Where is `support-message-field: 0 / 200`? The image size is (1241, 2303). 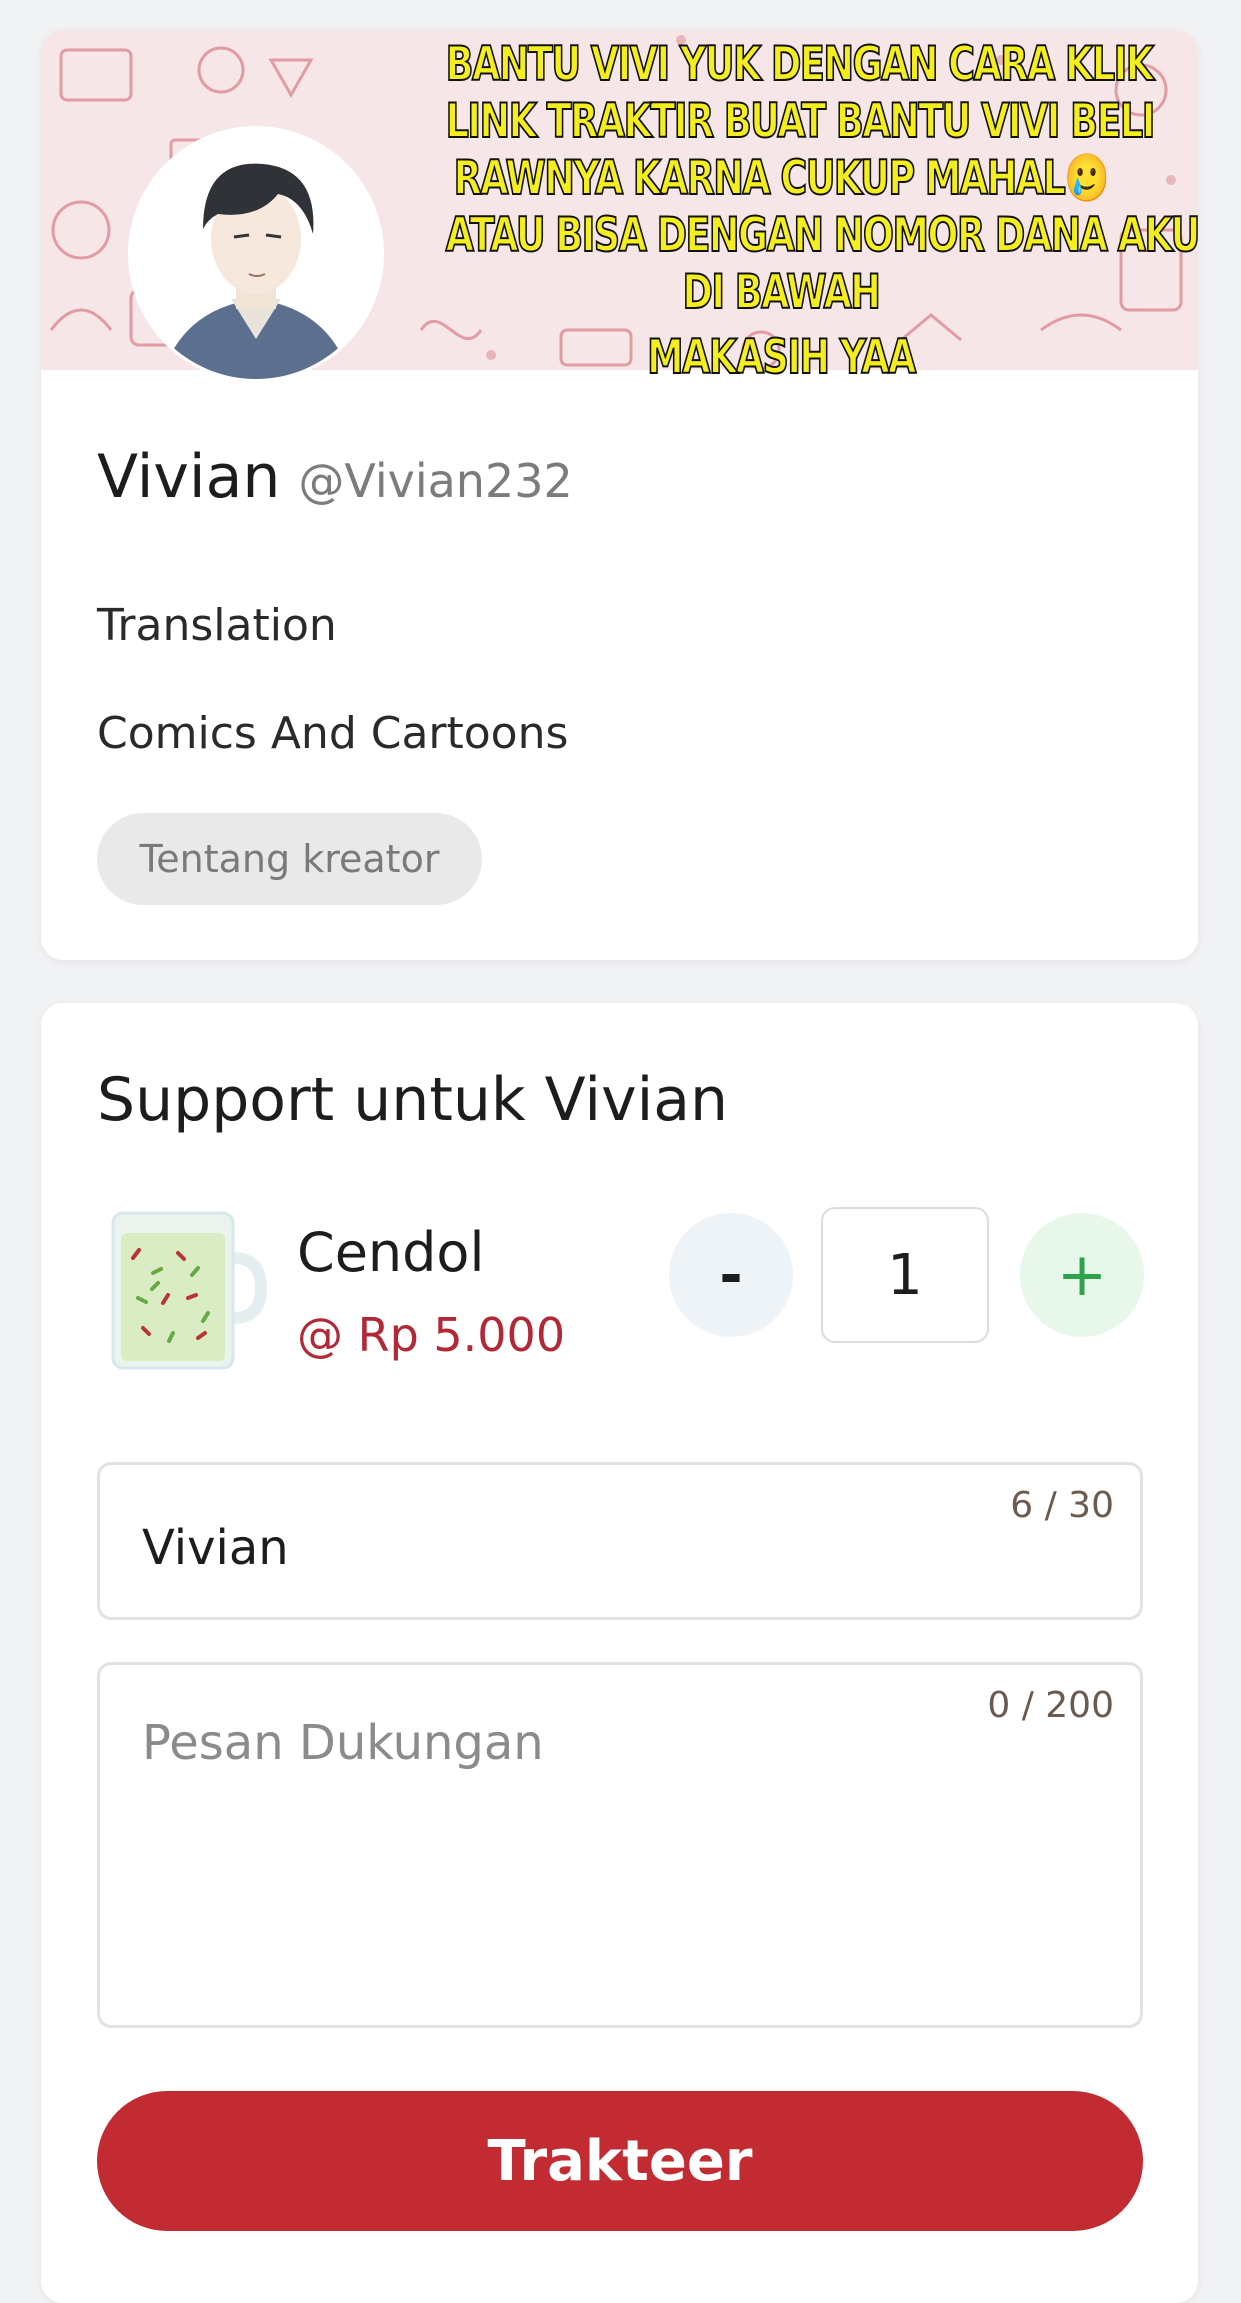
support-message-field: 0 / 200 is located at coordinates (620, 1845).